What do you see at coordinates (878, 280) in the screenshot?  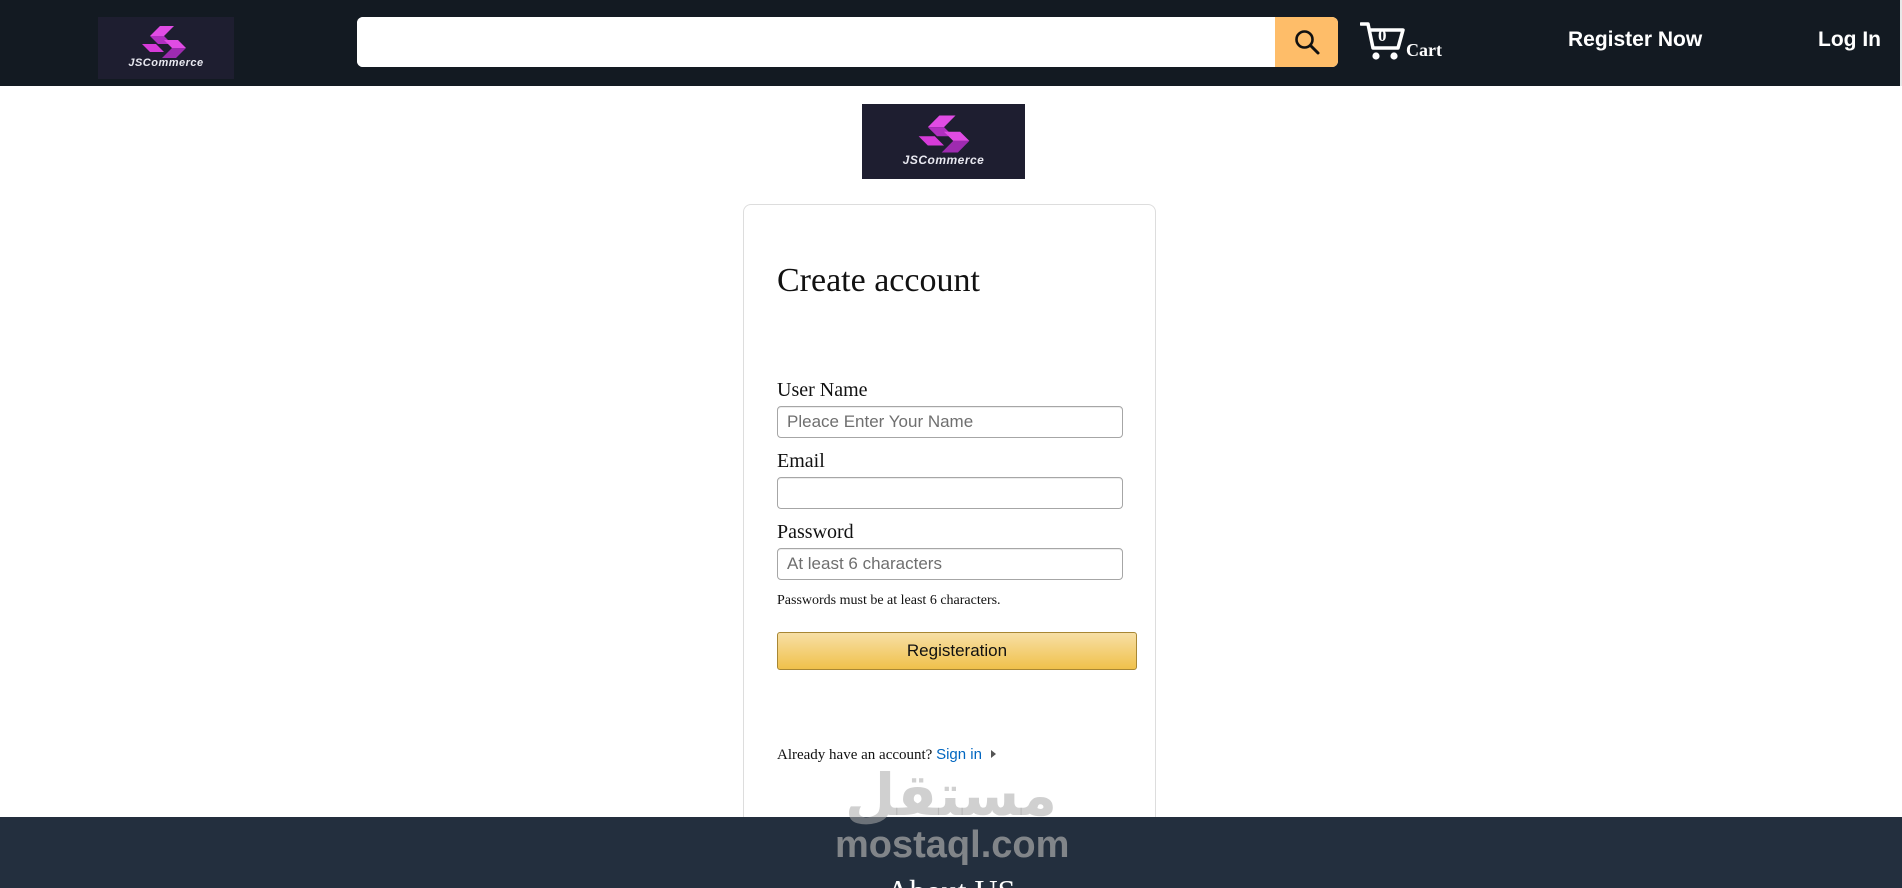 I see `page-title: Create account` at bounding box center [878, 280].